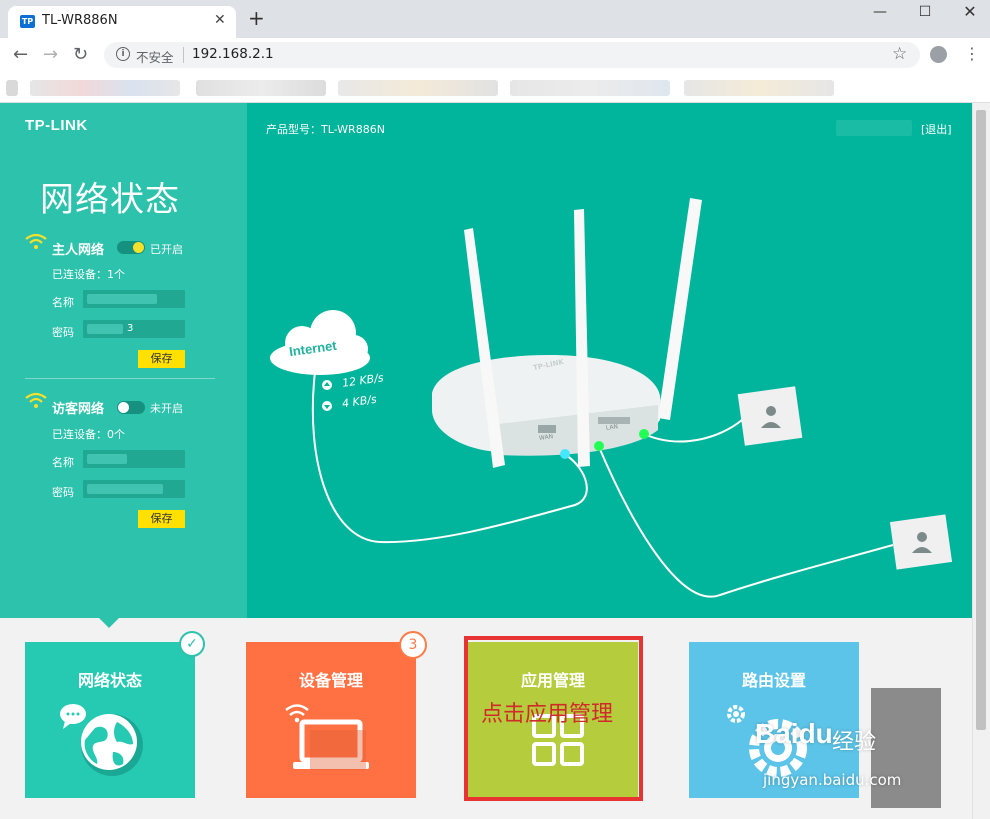 This screenshot has width=990, height=819. I want to click on click-instruction-annotation: 点击应用管理, so click(547, 714).